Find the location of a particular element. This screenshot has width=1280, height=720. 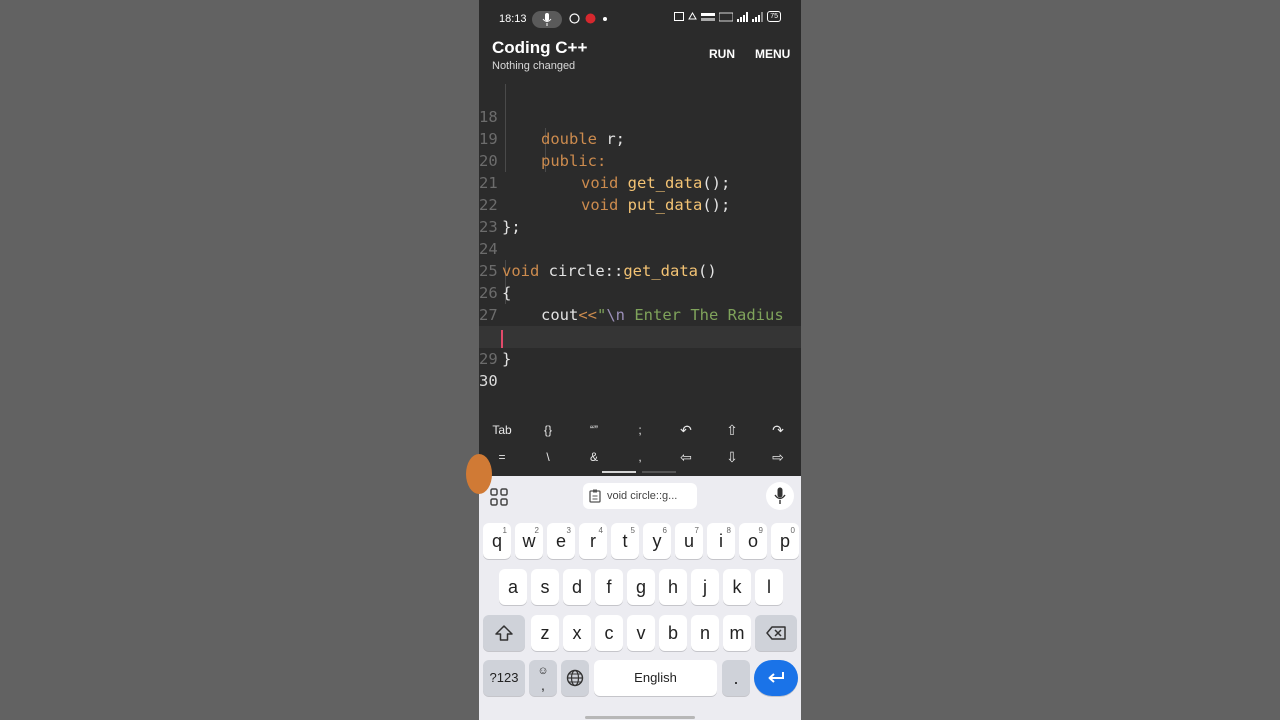

key-i: i8 is located at coordinates (721, 541).